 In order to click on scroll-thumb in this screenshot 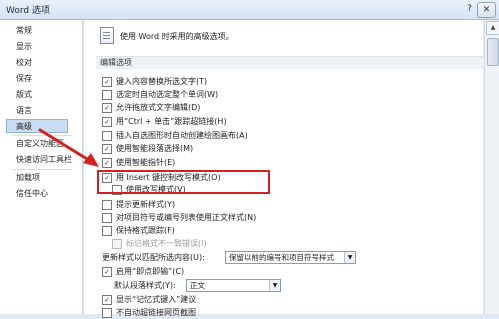, I will do `click(493, 52)`.